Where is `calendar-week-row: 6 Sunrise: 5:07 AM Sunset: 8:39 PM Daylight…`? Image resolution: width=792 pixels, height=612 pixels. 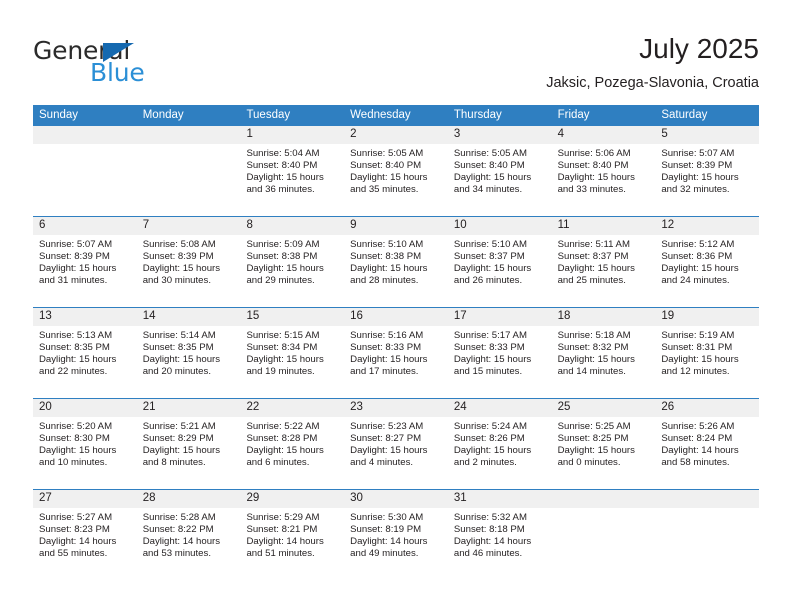 calendar-week-row: 6 Sunrise: 5:07 AM Sunset: 8:39 PM Daylight… is located at coordinates (396, 261).